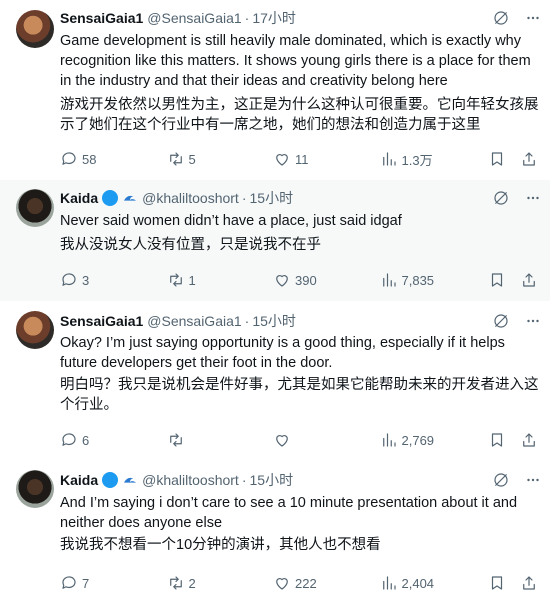  I want to click on action-bar: 58 5 11 1.3万, so click(299, 159).